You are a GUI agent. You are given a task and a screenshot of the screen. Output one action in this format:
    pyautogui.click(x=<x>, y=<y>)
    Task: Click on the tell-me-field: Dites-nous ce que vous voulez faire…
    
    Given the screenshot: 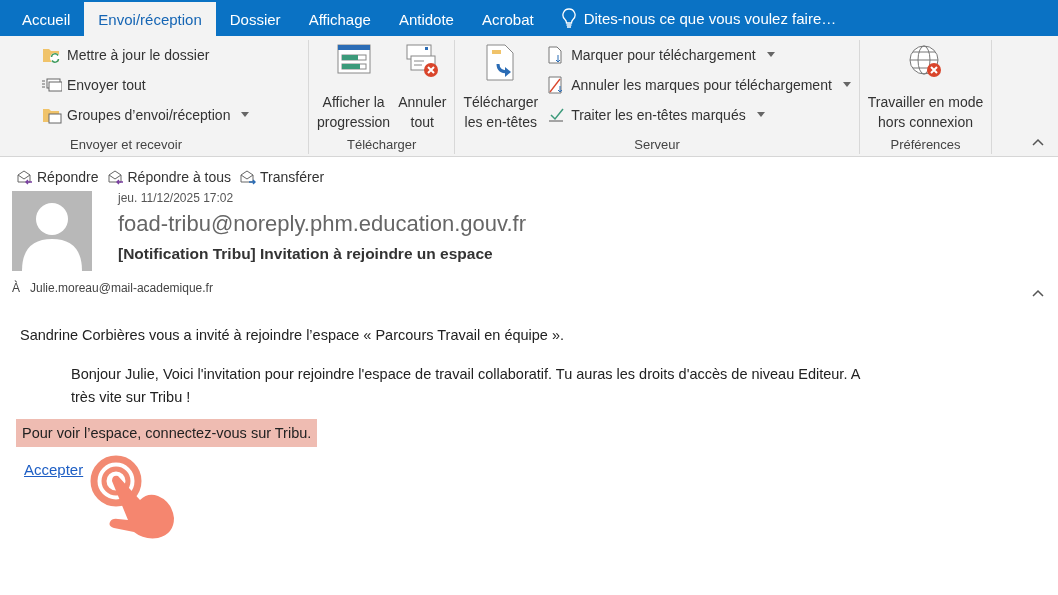 What is the action you would take?
    pyautogui.click(x=718, y=18)
    